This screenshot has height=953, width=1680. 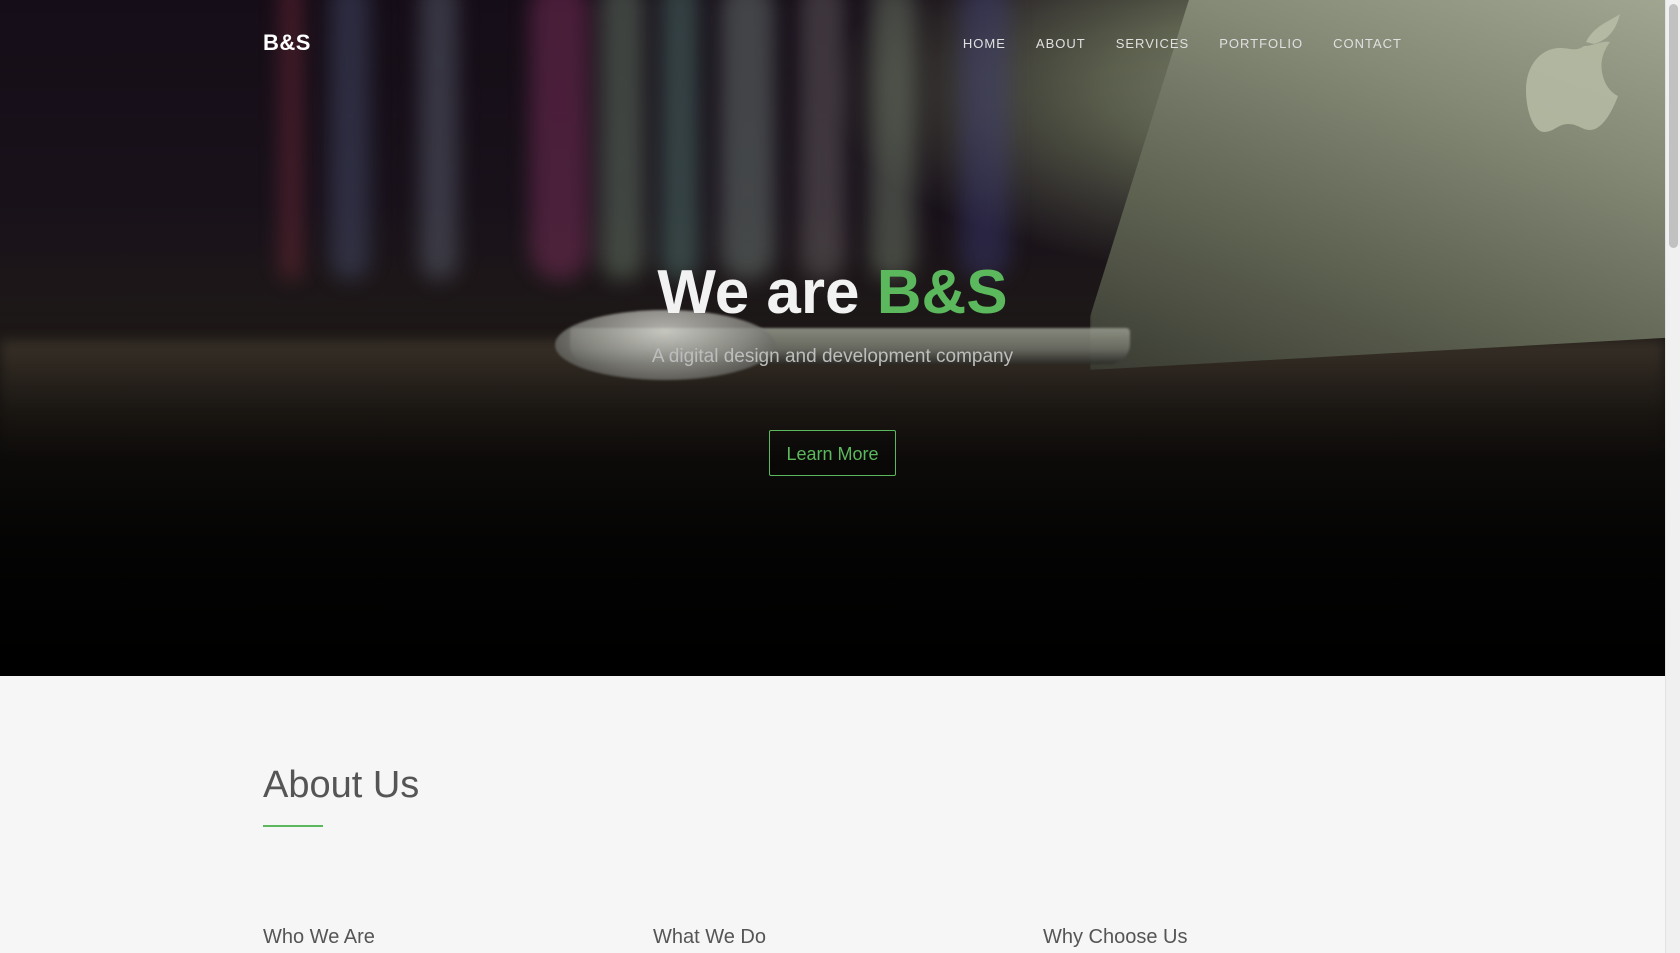 What do you see at coordinates (287, 43) in the screenshot?
I see `brand-logo: B&S` at bounding box center [287, 43].